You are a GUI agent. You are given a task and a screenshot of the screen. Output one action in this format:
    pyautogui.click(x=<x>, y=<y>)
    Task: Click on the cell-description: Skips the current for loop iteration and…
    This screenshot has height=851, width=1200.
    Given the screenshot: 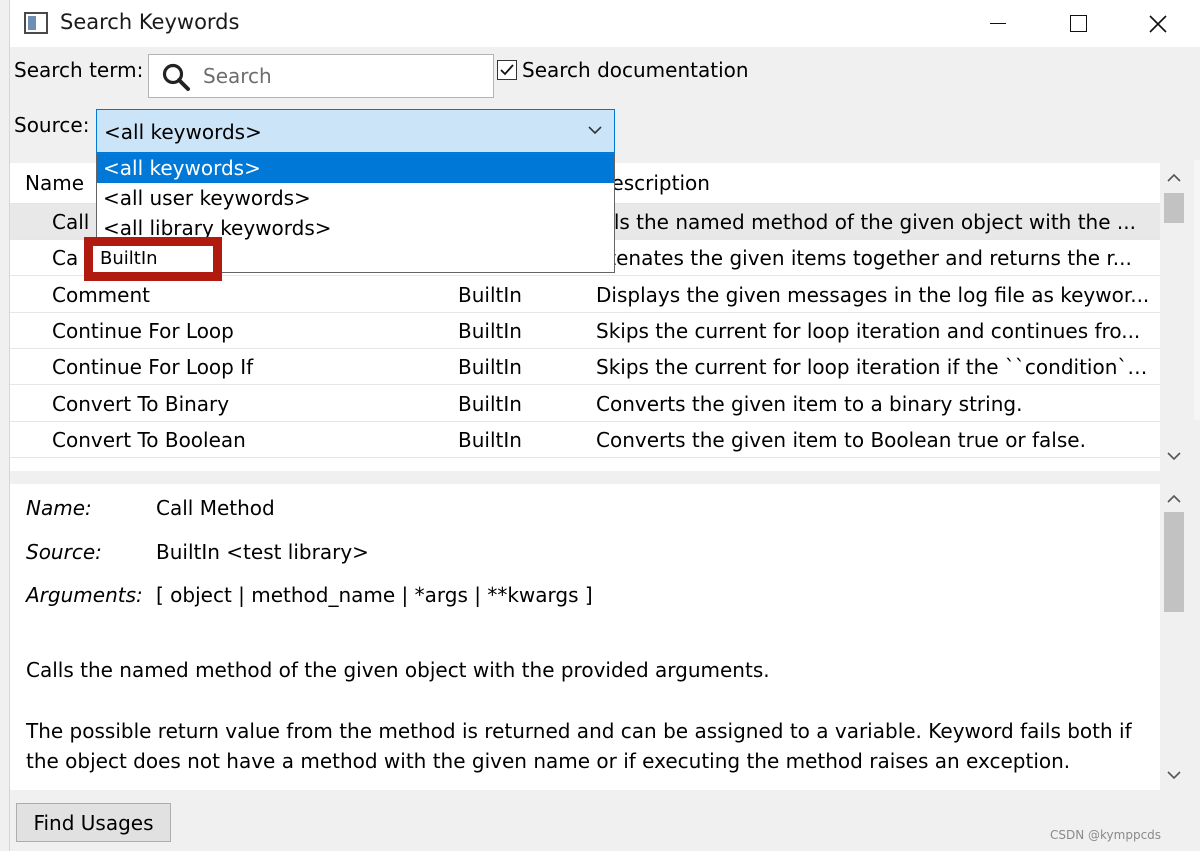 What is the action you would take?
    pyautogui.click(x=868, y=331)
    